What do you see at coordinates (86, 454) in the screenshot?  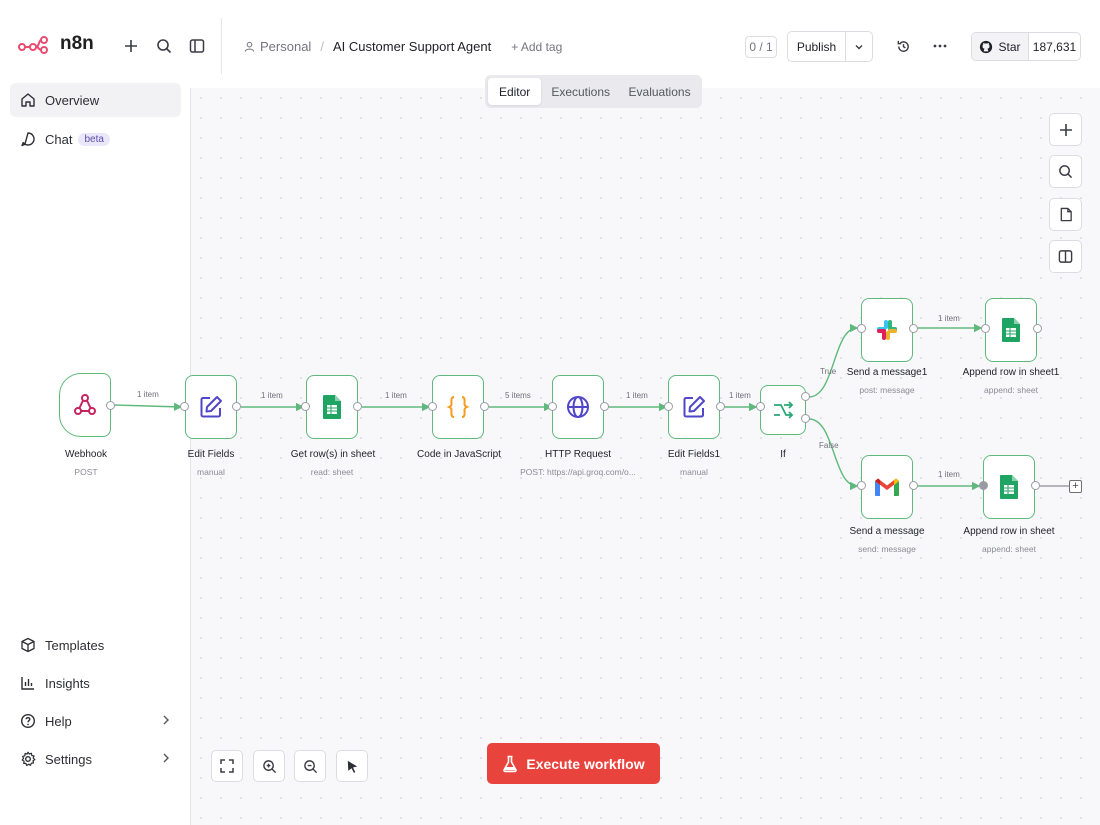 I see `node-label: Webhook` at bounding box center [86, 454].